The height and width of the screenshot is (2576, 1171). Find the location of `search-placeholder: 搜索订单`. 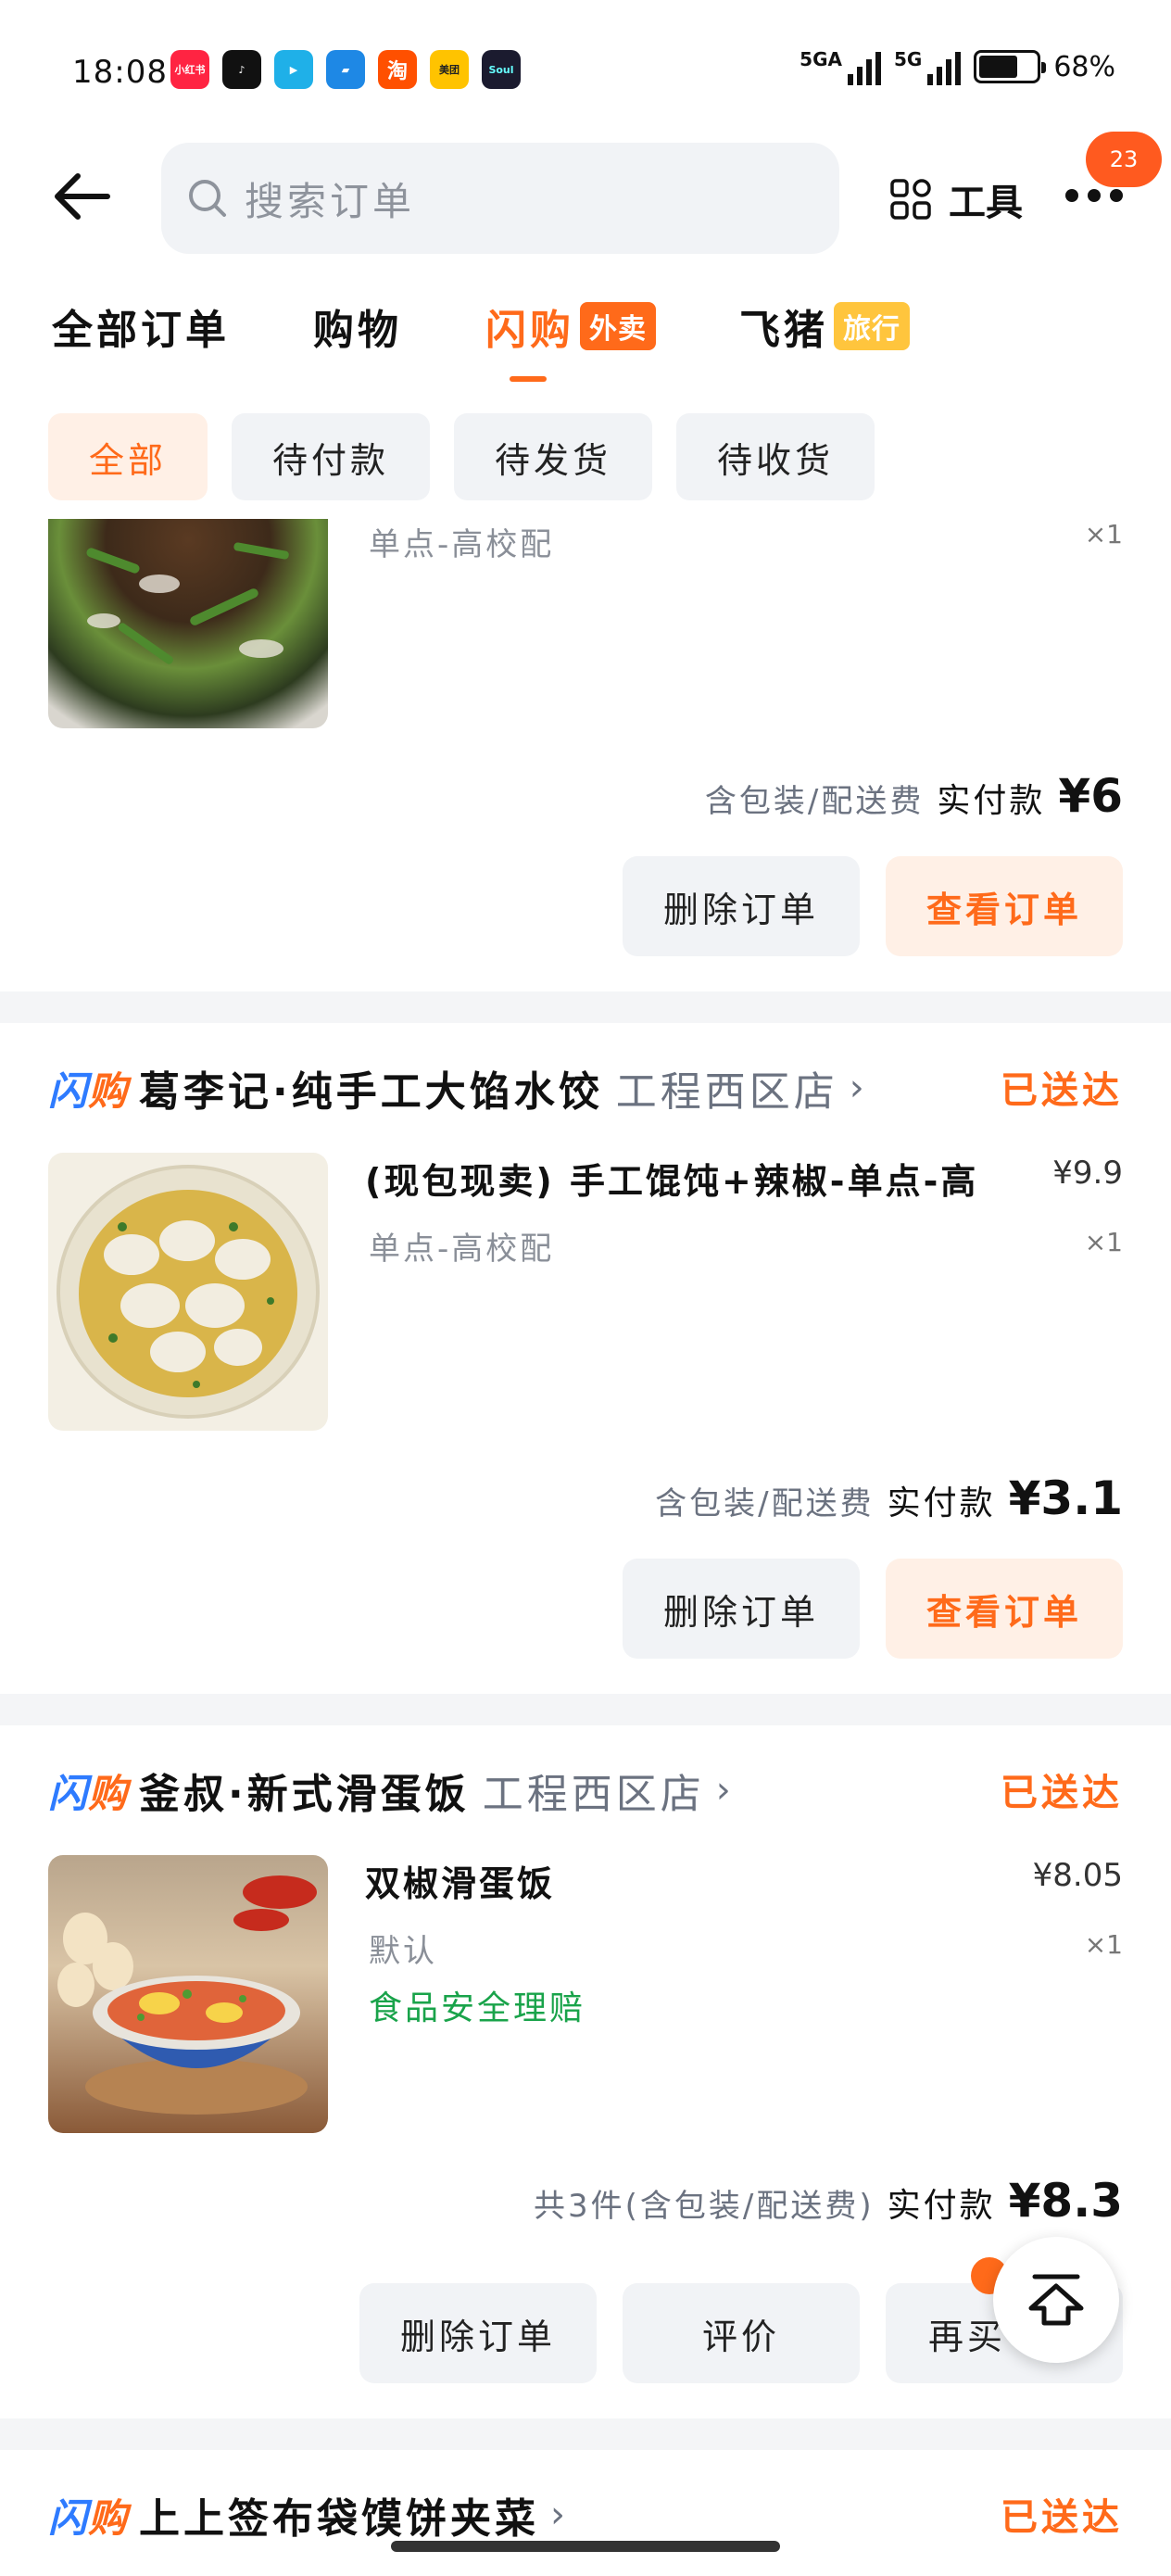

search-placeholder: 搜索订单 is located at coordinates (331, 201).